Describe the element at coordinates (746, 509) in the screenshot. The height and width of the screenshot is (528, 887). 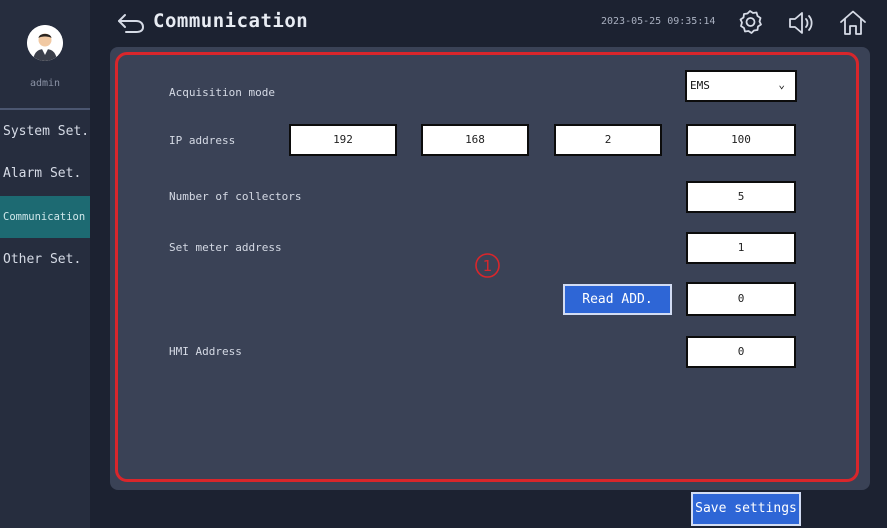
I see `save-settings-button: Save settings` at that location.